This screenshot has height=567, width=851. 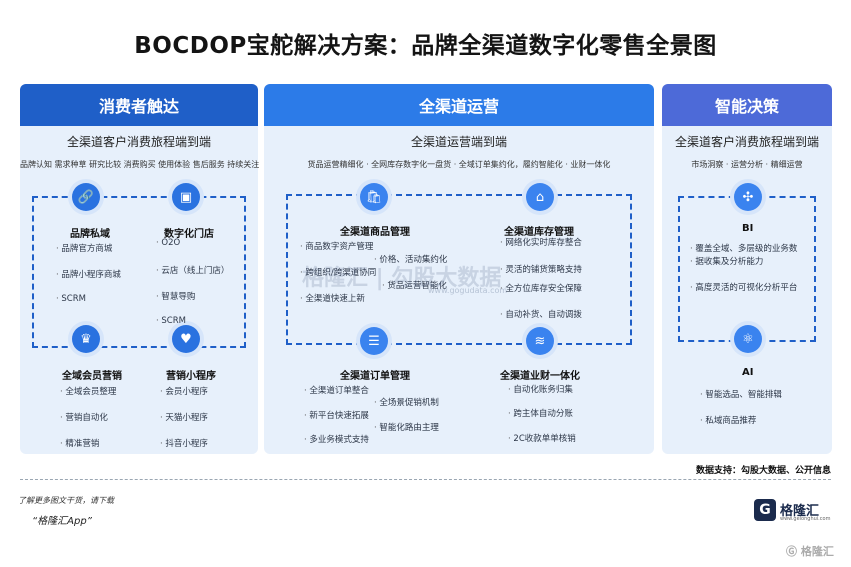 I want to click on data-source: 数据支持：勾股大数据、公开信息, so click(x=763, y=471).